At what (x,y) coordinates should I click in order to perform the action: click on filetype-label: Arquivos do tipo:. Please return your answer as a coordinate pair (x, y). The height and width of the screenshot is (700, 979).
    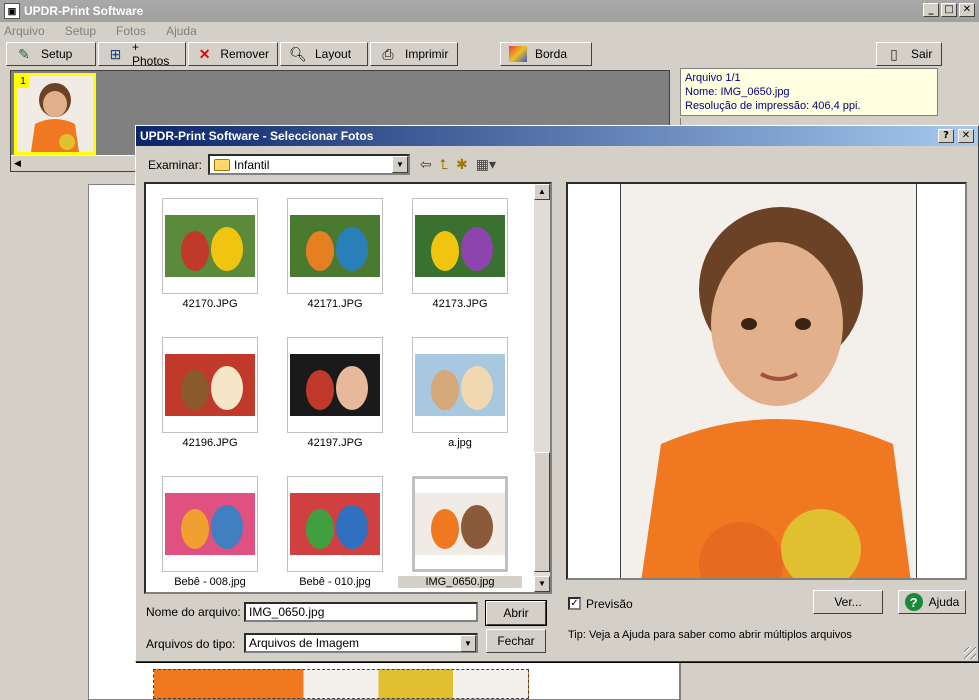
    Looking at the image, I should click on (191, 644).